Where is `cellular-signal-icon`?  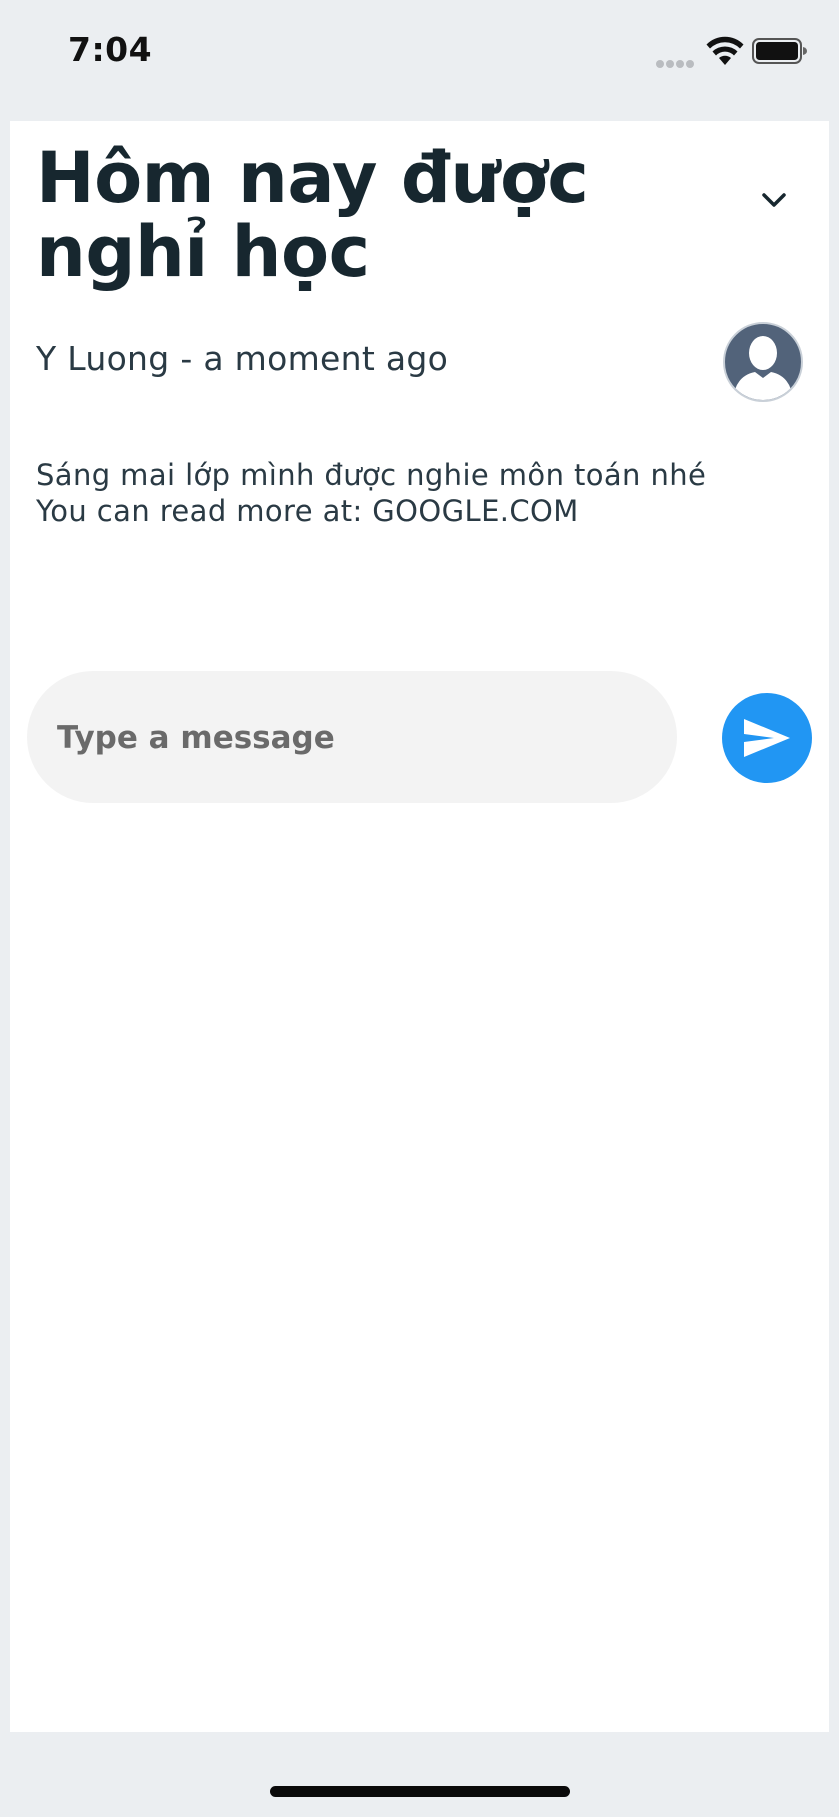 cellular-signal-icon is located at coordinates (676, 61).